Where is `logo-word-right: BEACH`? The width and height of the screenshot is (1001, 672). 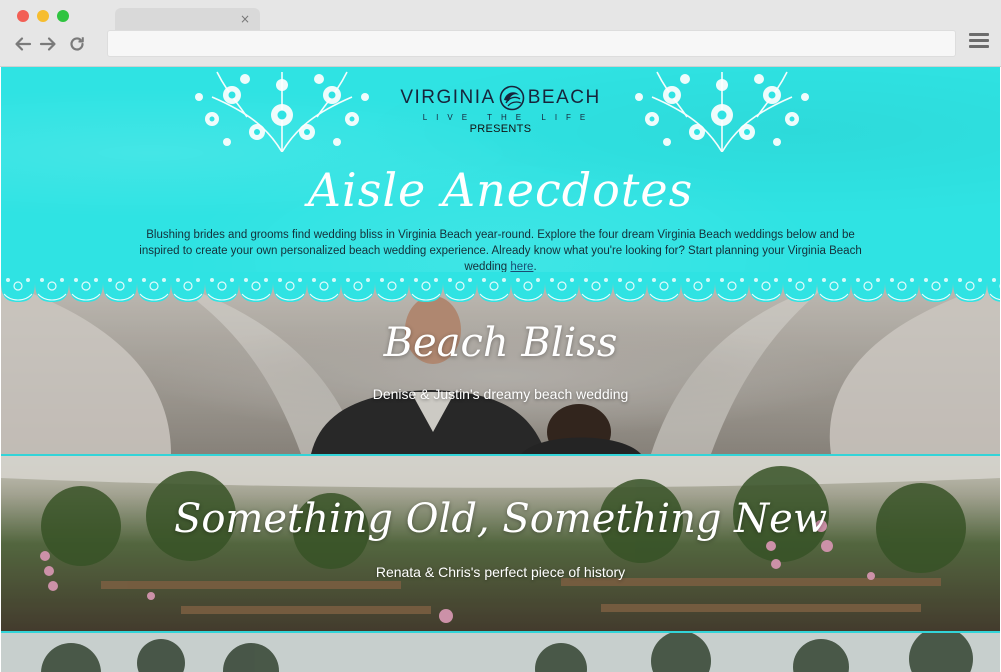
logo-word-right: BEACH is located at coordinates (564, 97).